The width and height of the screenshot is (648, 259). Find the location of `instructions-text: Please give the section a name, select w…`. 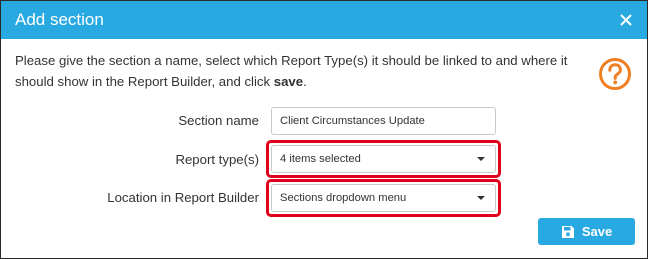

instructions-text: Please give the section a name, select w… is located at coordinates (302, 71).